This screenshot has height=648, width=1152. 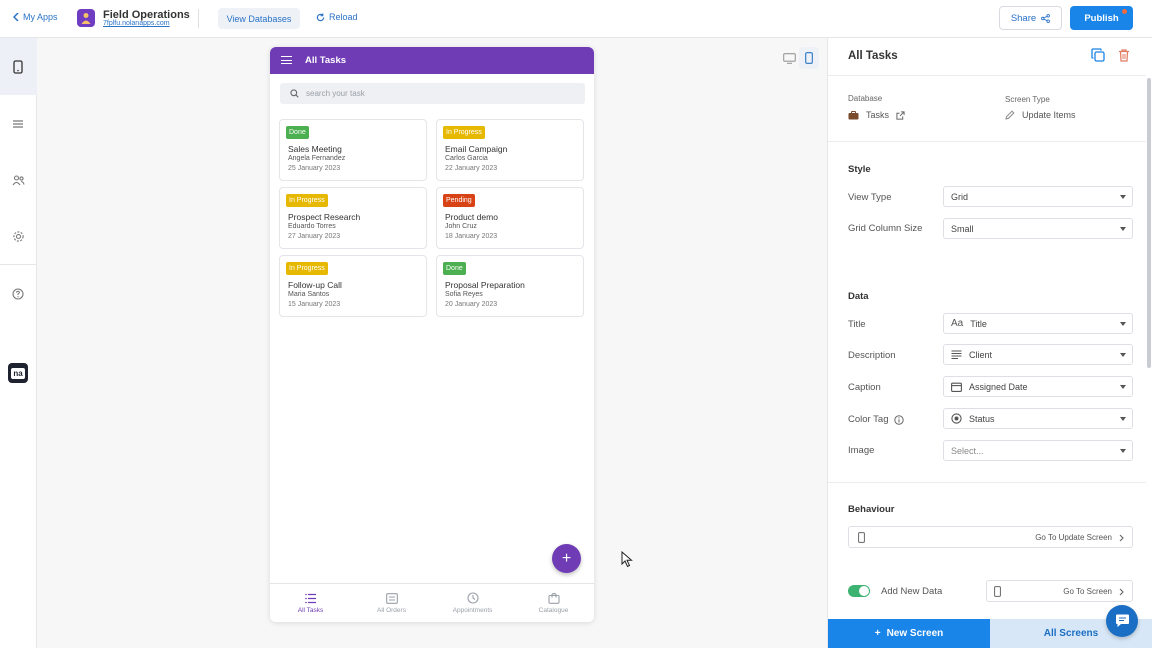 What do you see at coordinates (1038, 228) in the screenshot?
I see `grid-column-size-select: Small` at bounding box center [1038, 228].